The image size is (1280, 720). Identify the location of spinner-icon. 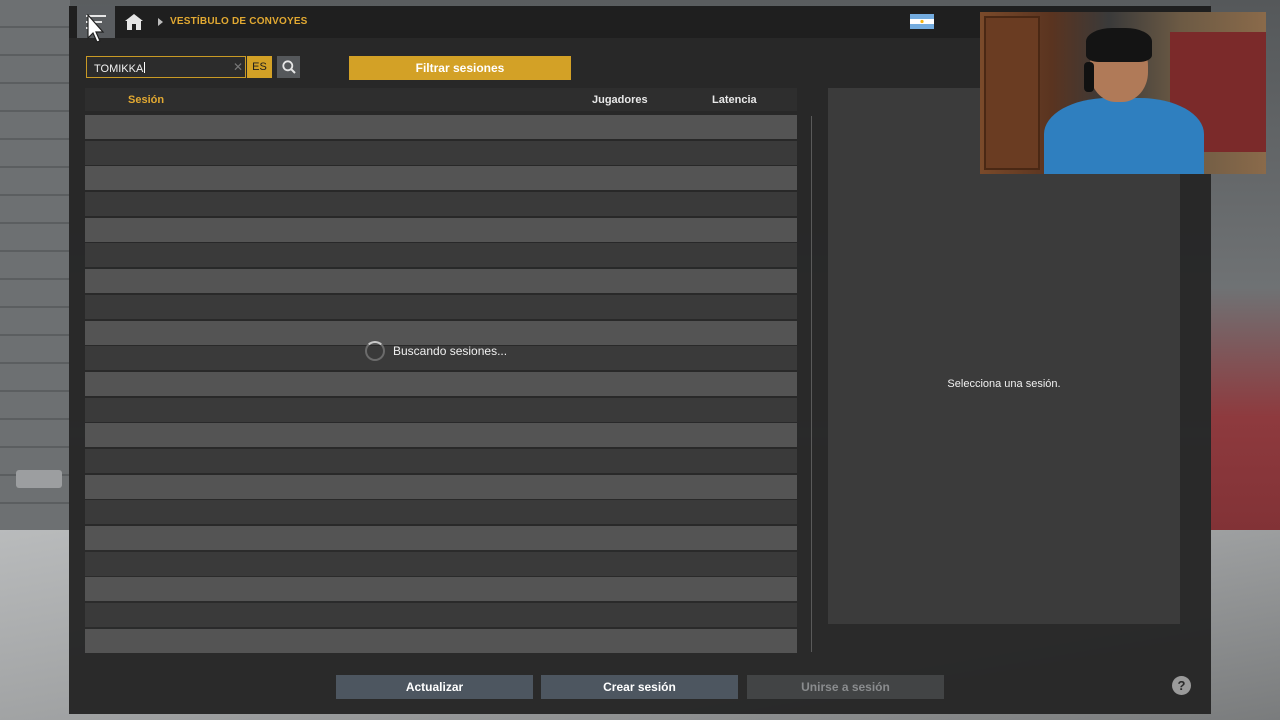
(375, 351).